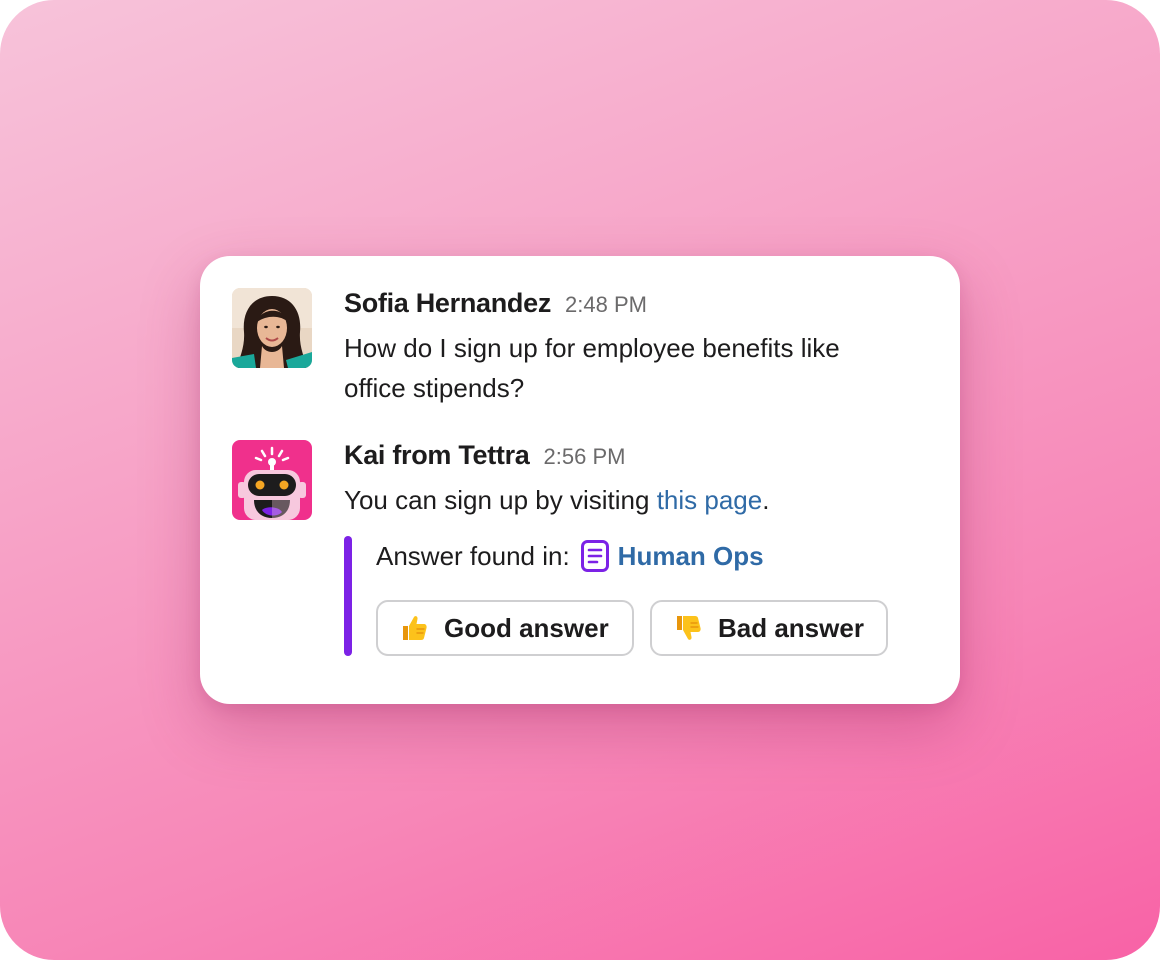  What do you see at coordinates (791, 627) in the screenshot?
I see `bad-answer-label: Bad answer` at bounding box center [791, 627].